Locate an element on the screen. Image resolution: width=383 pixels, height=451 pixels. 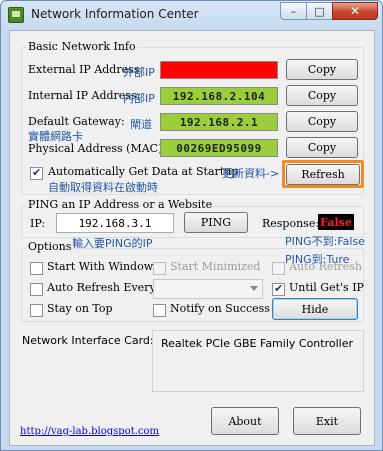
title-bar: Network Information Center – □ ✕ is located at coordinates (191, 15).